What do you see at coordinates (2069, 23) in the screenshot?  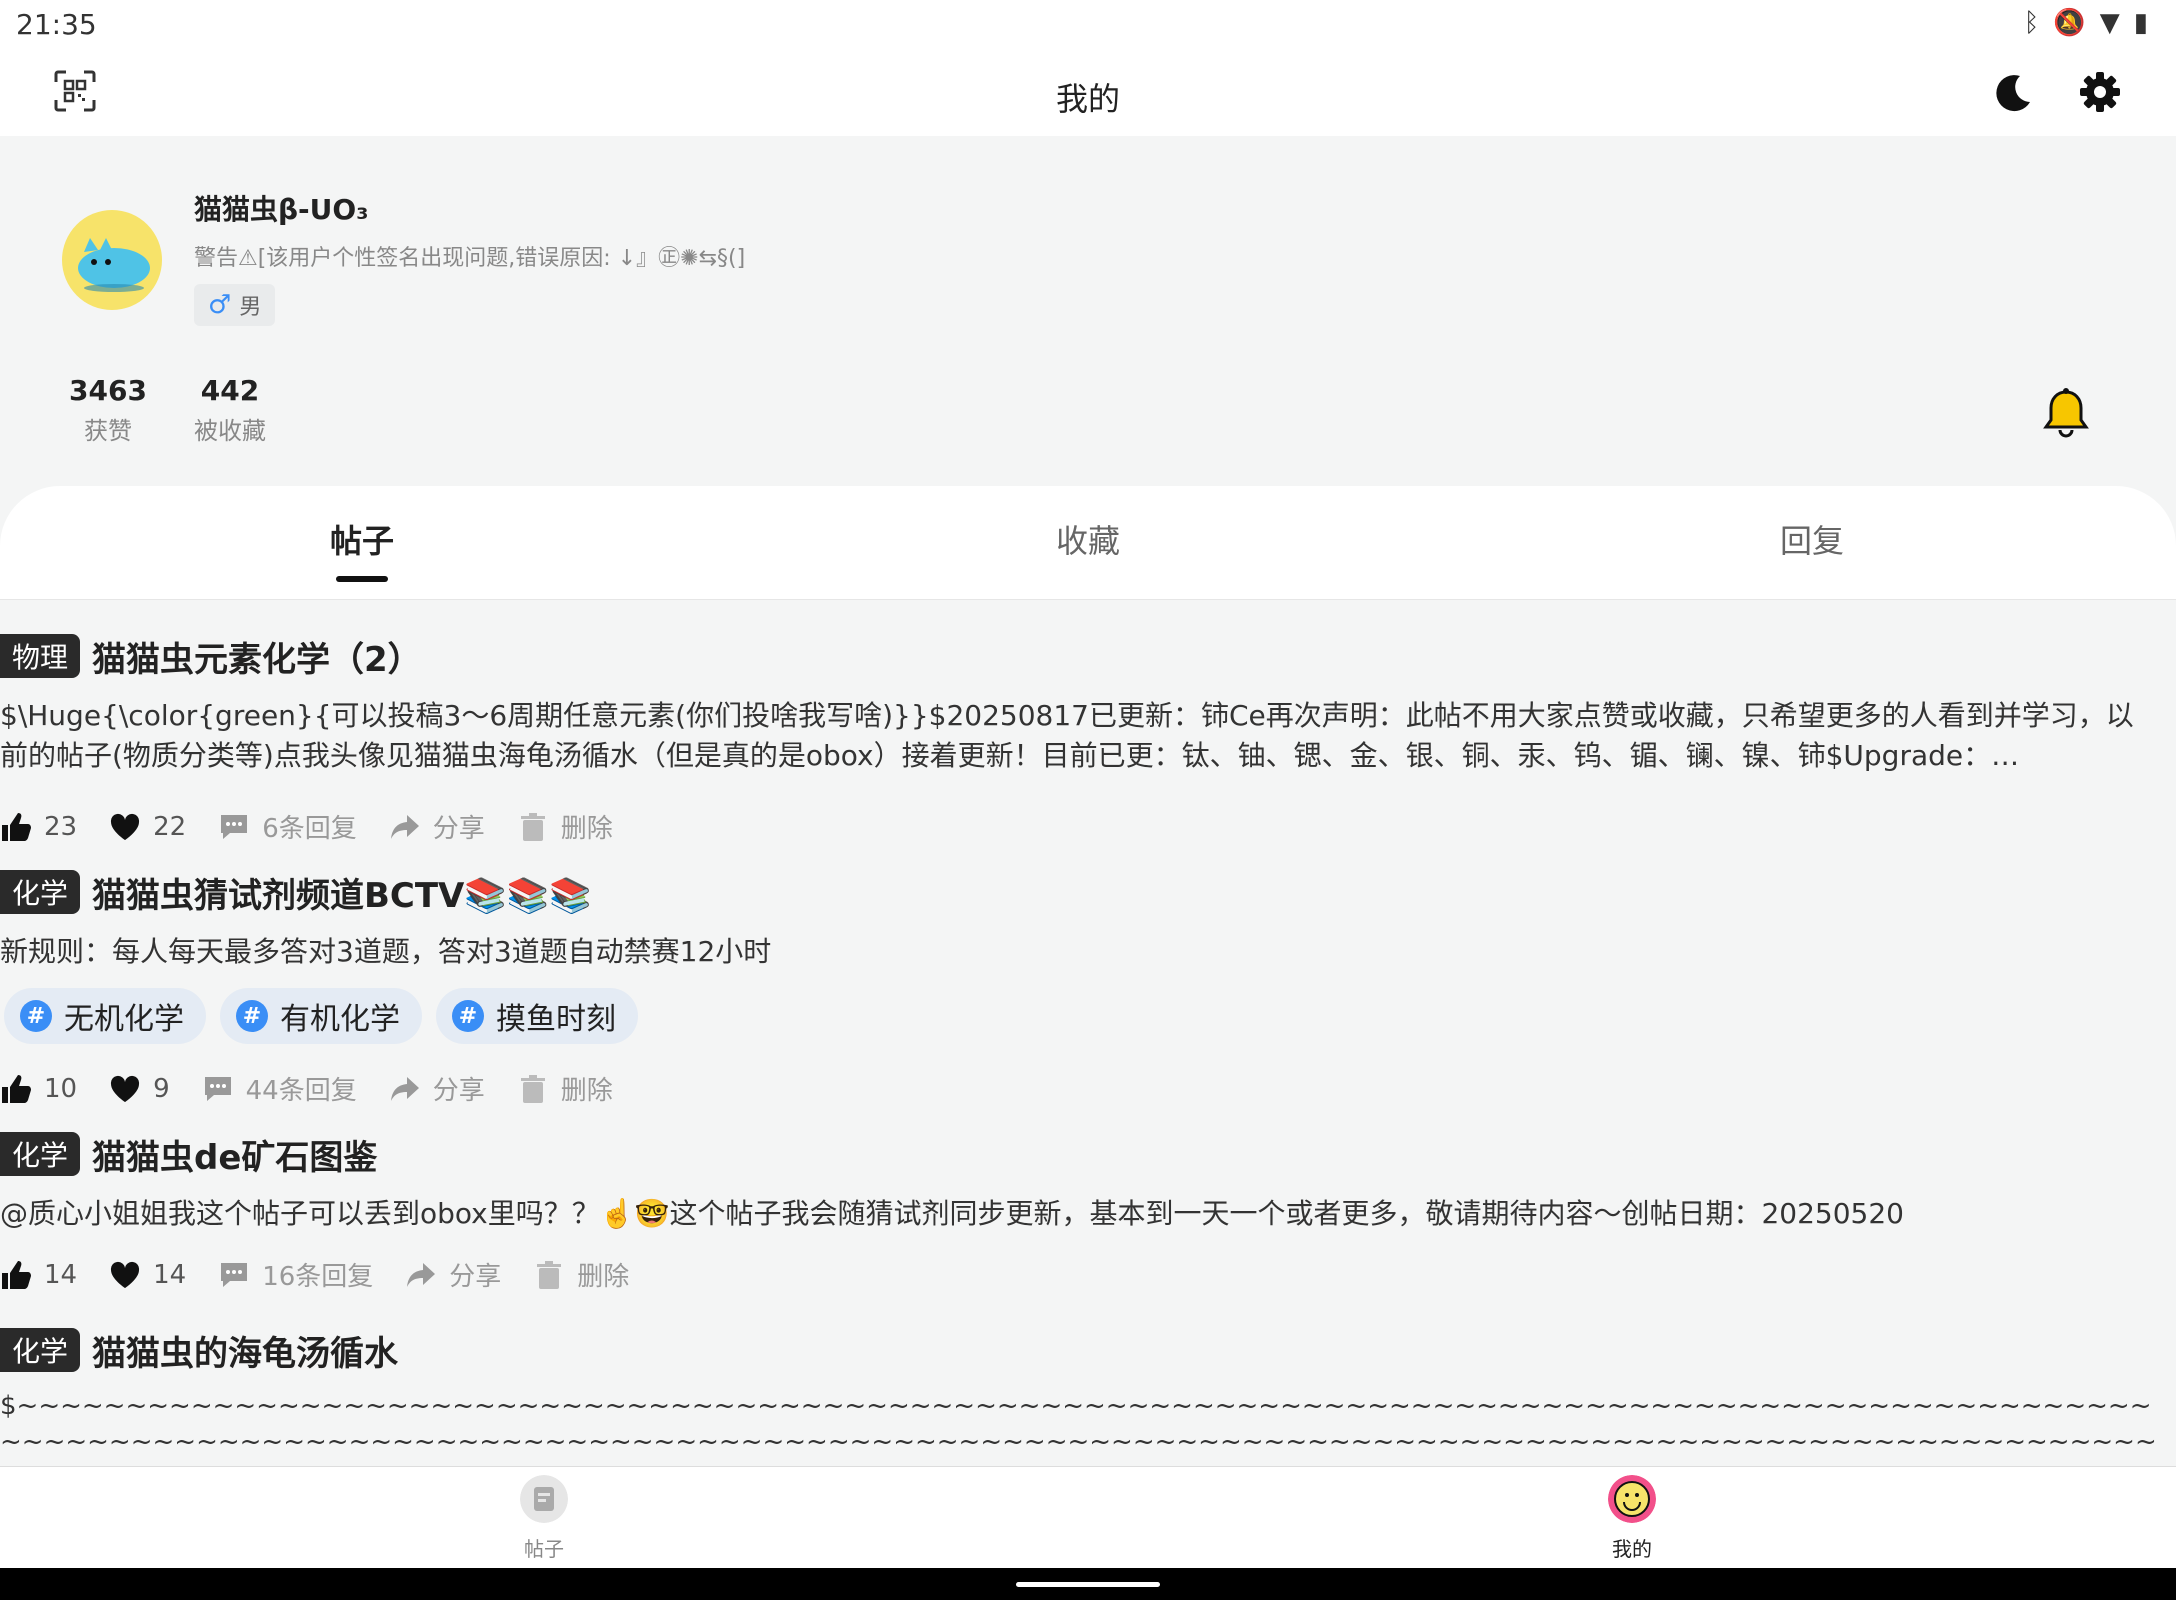 I see `notifications-off-icon: 🔕` at bounding box center [2069, 23].